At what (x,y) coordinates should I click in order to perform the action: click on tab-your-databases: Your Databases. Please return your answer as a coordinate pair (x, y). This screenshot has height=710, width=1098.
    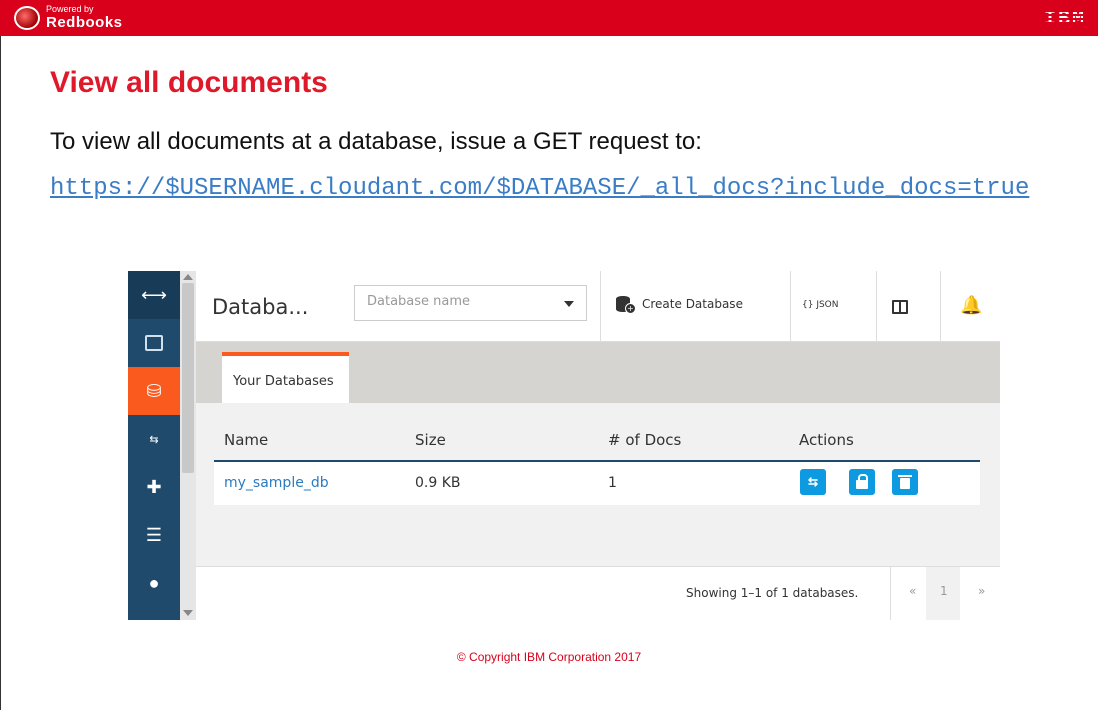
    Looking at the image, I should click on (285, 377).